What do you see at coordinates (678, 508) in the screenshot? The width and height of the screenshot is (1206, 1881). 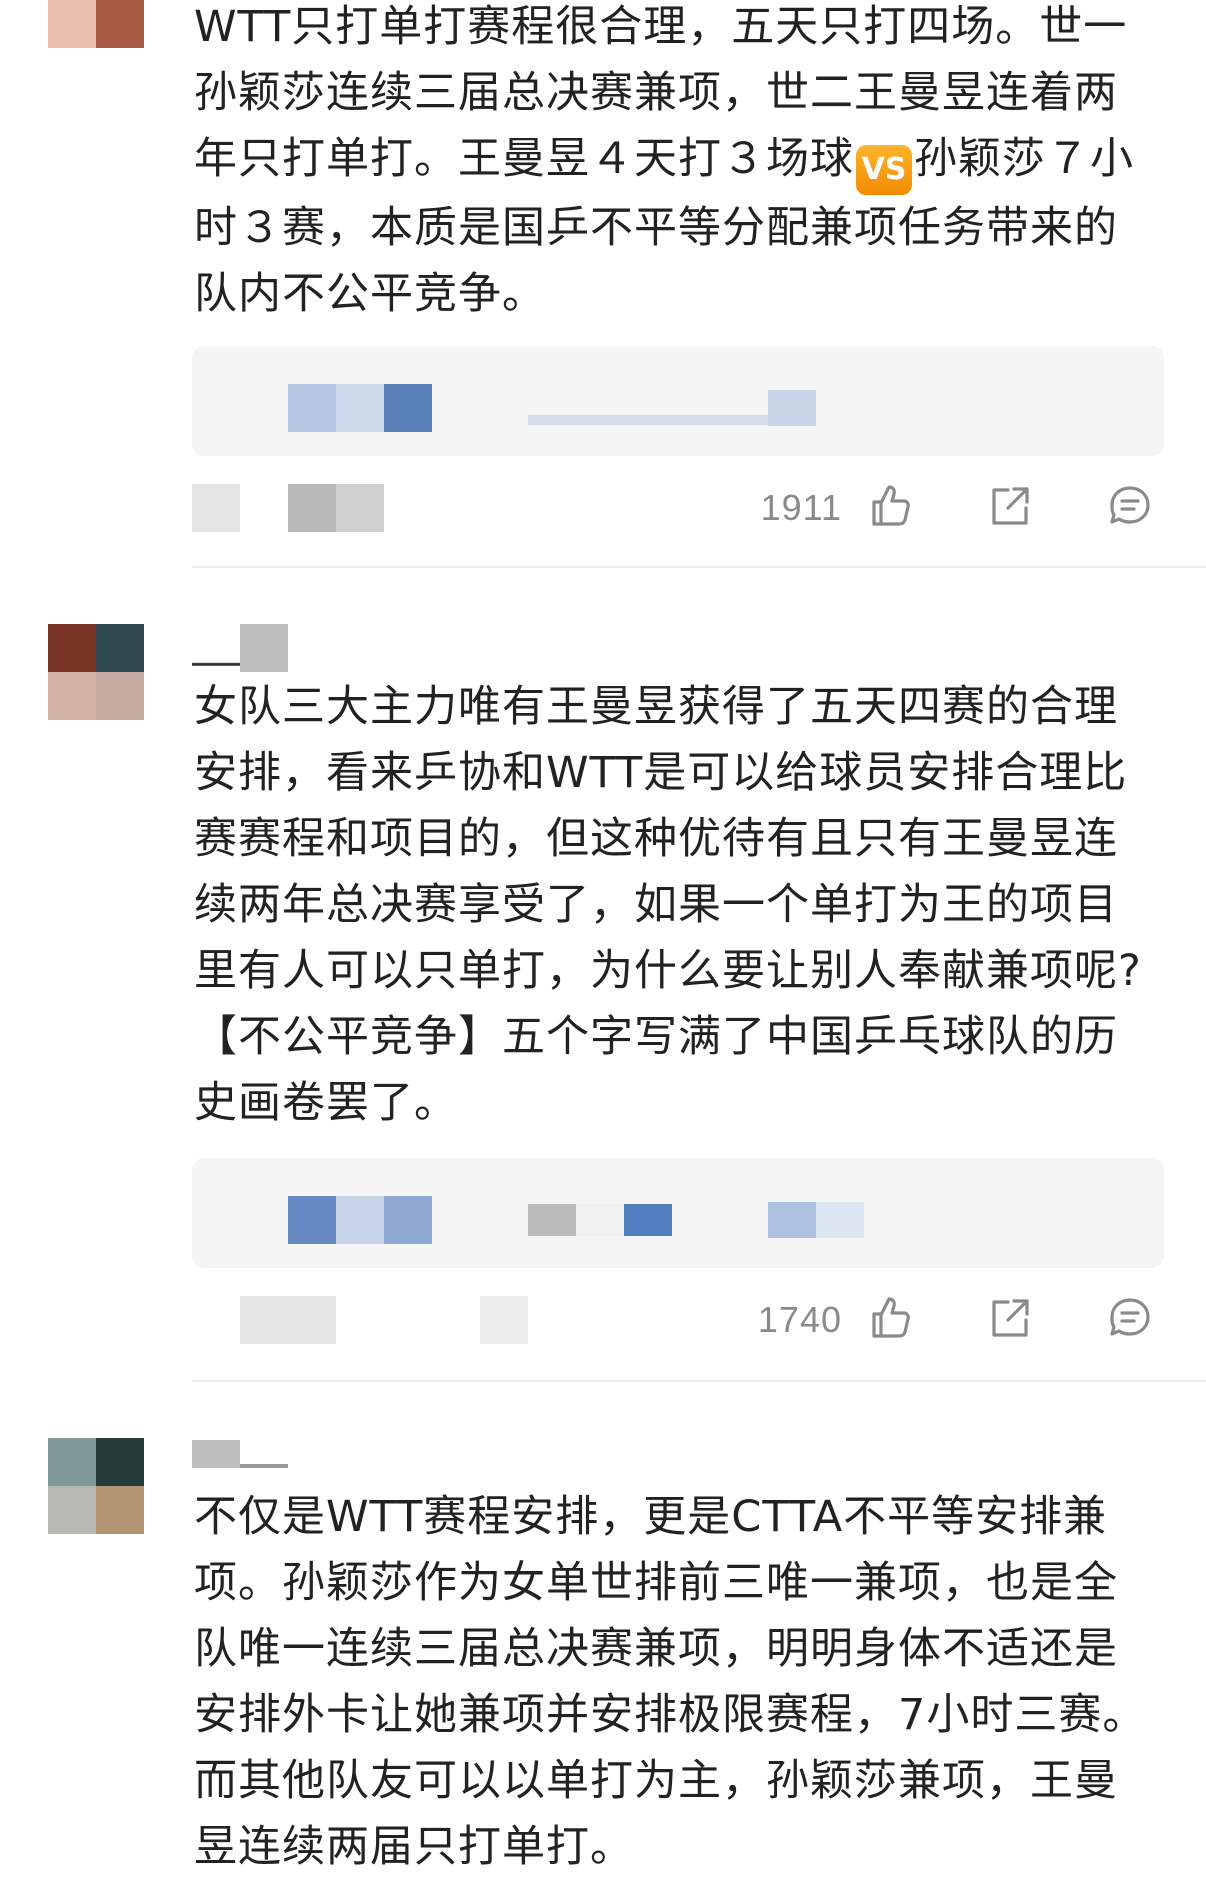 I see `comment-actions: 1911` at bounding box center [678, 508].